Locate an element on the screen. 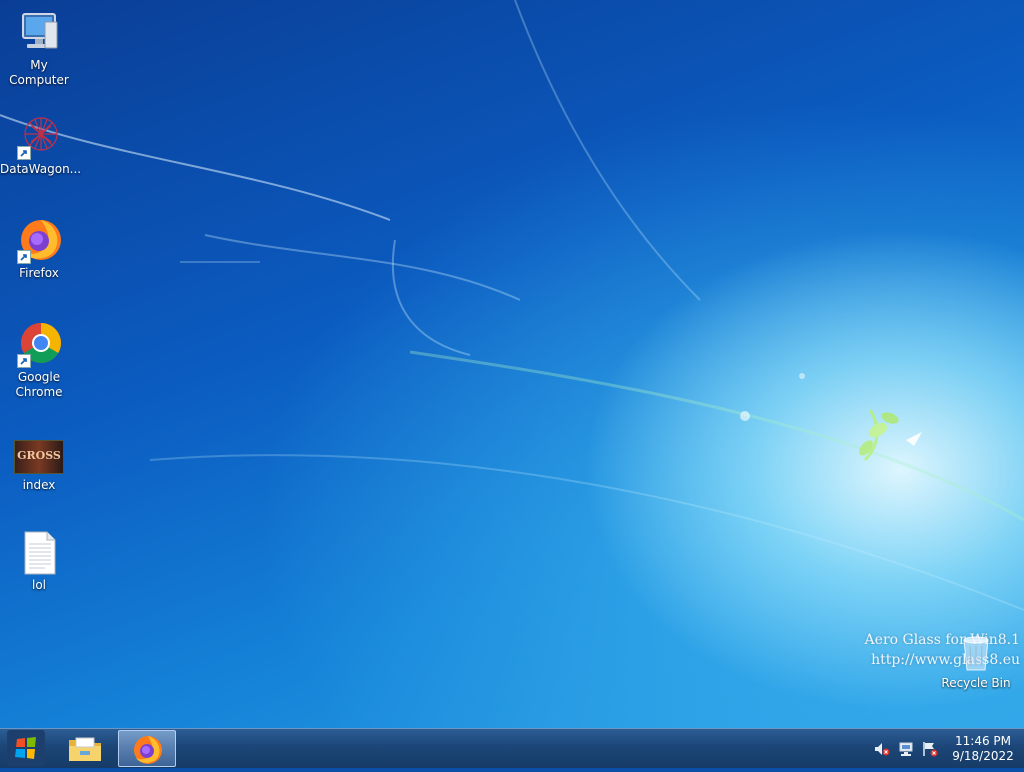 Image resolution: width=1024 pixels, height=772 pixels. start-button is located at coordinates (27, 749).